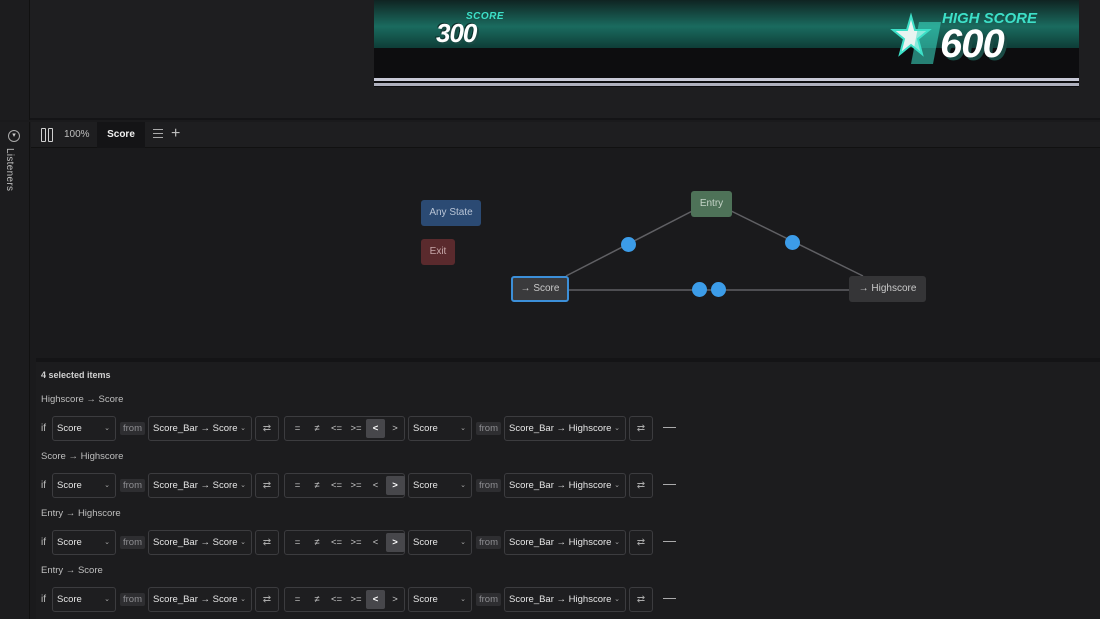  Describe the element at coordinates (438, 252) in the screenshot. I see `state-node-exit: Exit` at that location.